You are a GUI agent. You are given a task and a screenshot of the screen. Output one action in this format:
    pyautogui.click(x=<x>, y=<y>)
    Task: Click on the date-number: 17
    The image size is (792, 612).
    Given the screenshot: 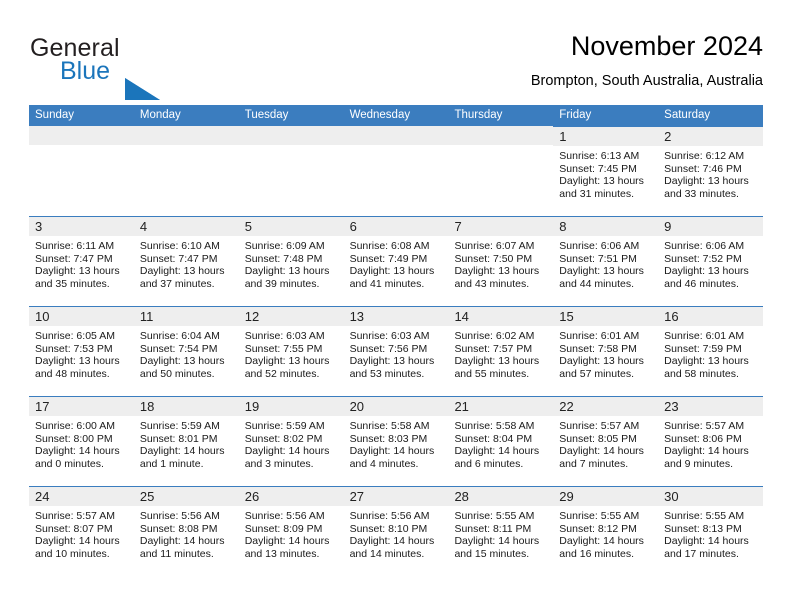 What is the action you would take?
    pyautogui.click(x=81, y=406)
    